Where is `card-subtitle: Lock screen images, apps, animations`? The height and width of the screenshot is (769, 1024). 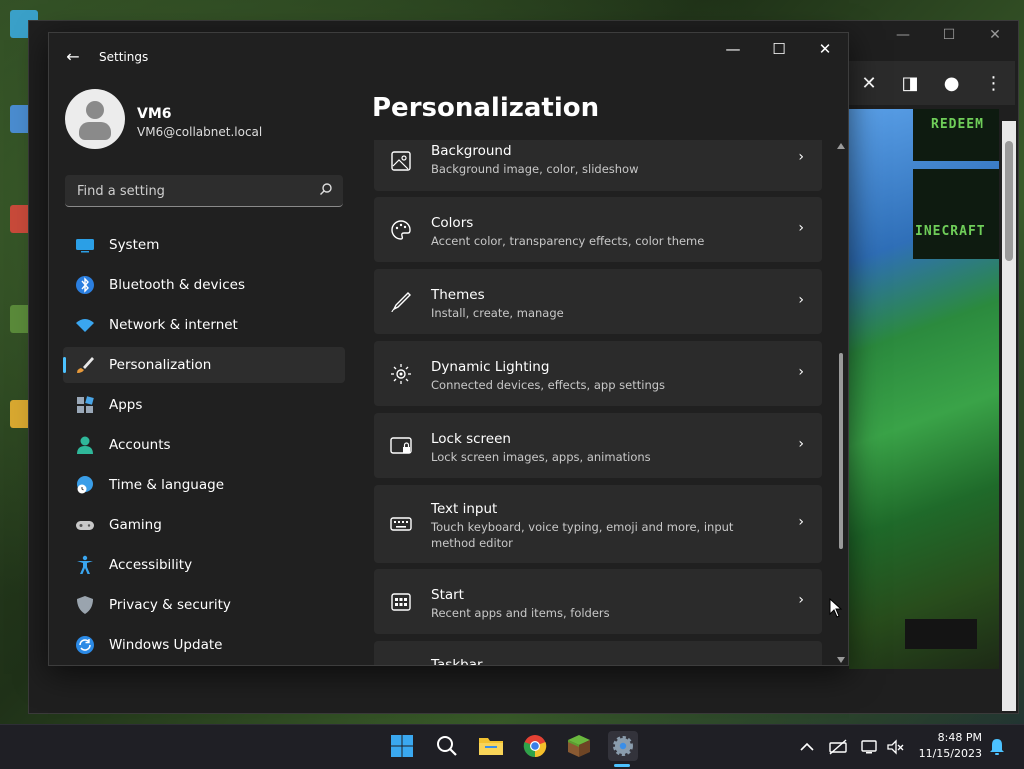 card-subtitle: Lock screen images, apps, animations is located at coordinates (541, 457).